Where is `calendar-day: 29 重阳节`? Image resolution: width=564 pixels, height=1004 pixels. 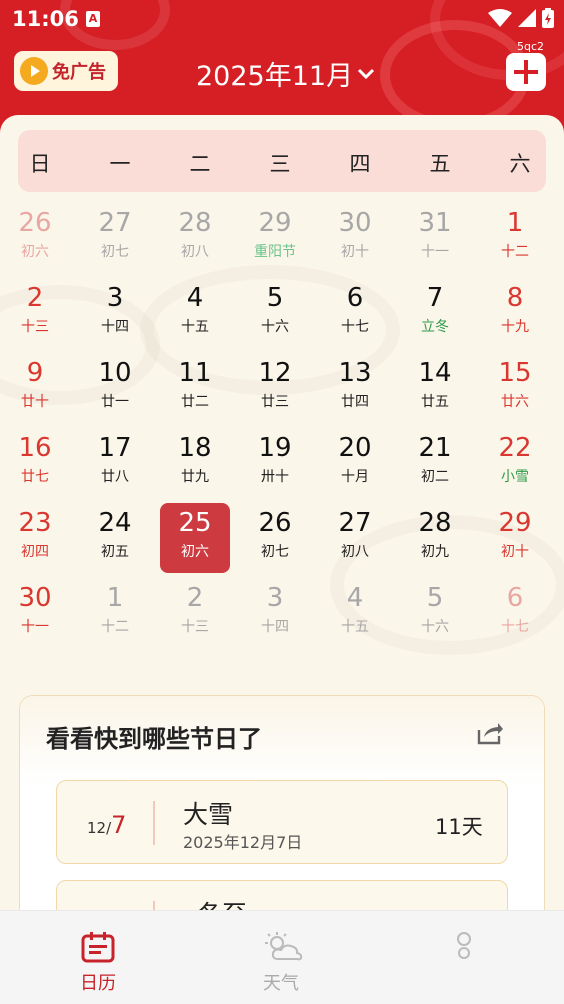 calendar-day: 29 重阳节 is located at coordinates (275, 238).